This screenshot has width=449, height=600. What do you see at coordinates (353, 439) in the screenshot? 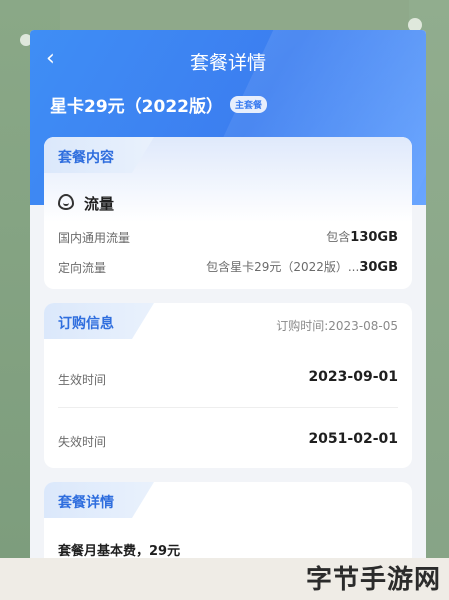
I see `row-value: 2051-02-01` at bounding box center [353, 439].